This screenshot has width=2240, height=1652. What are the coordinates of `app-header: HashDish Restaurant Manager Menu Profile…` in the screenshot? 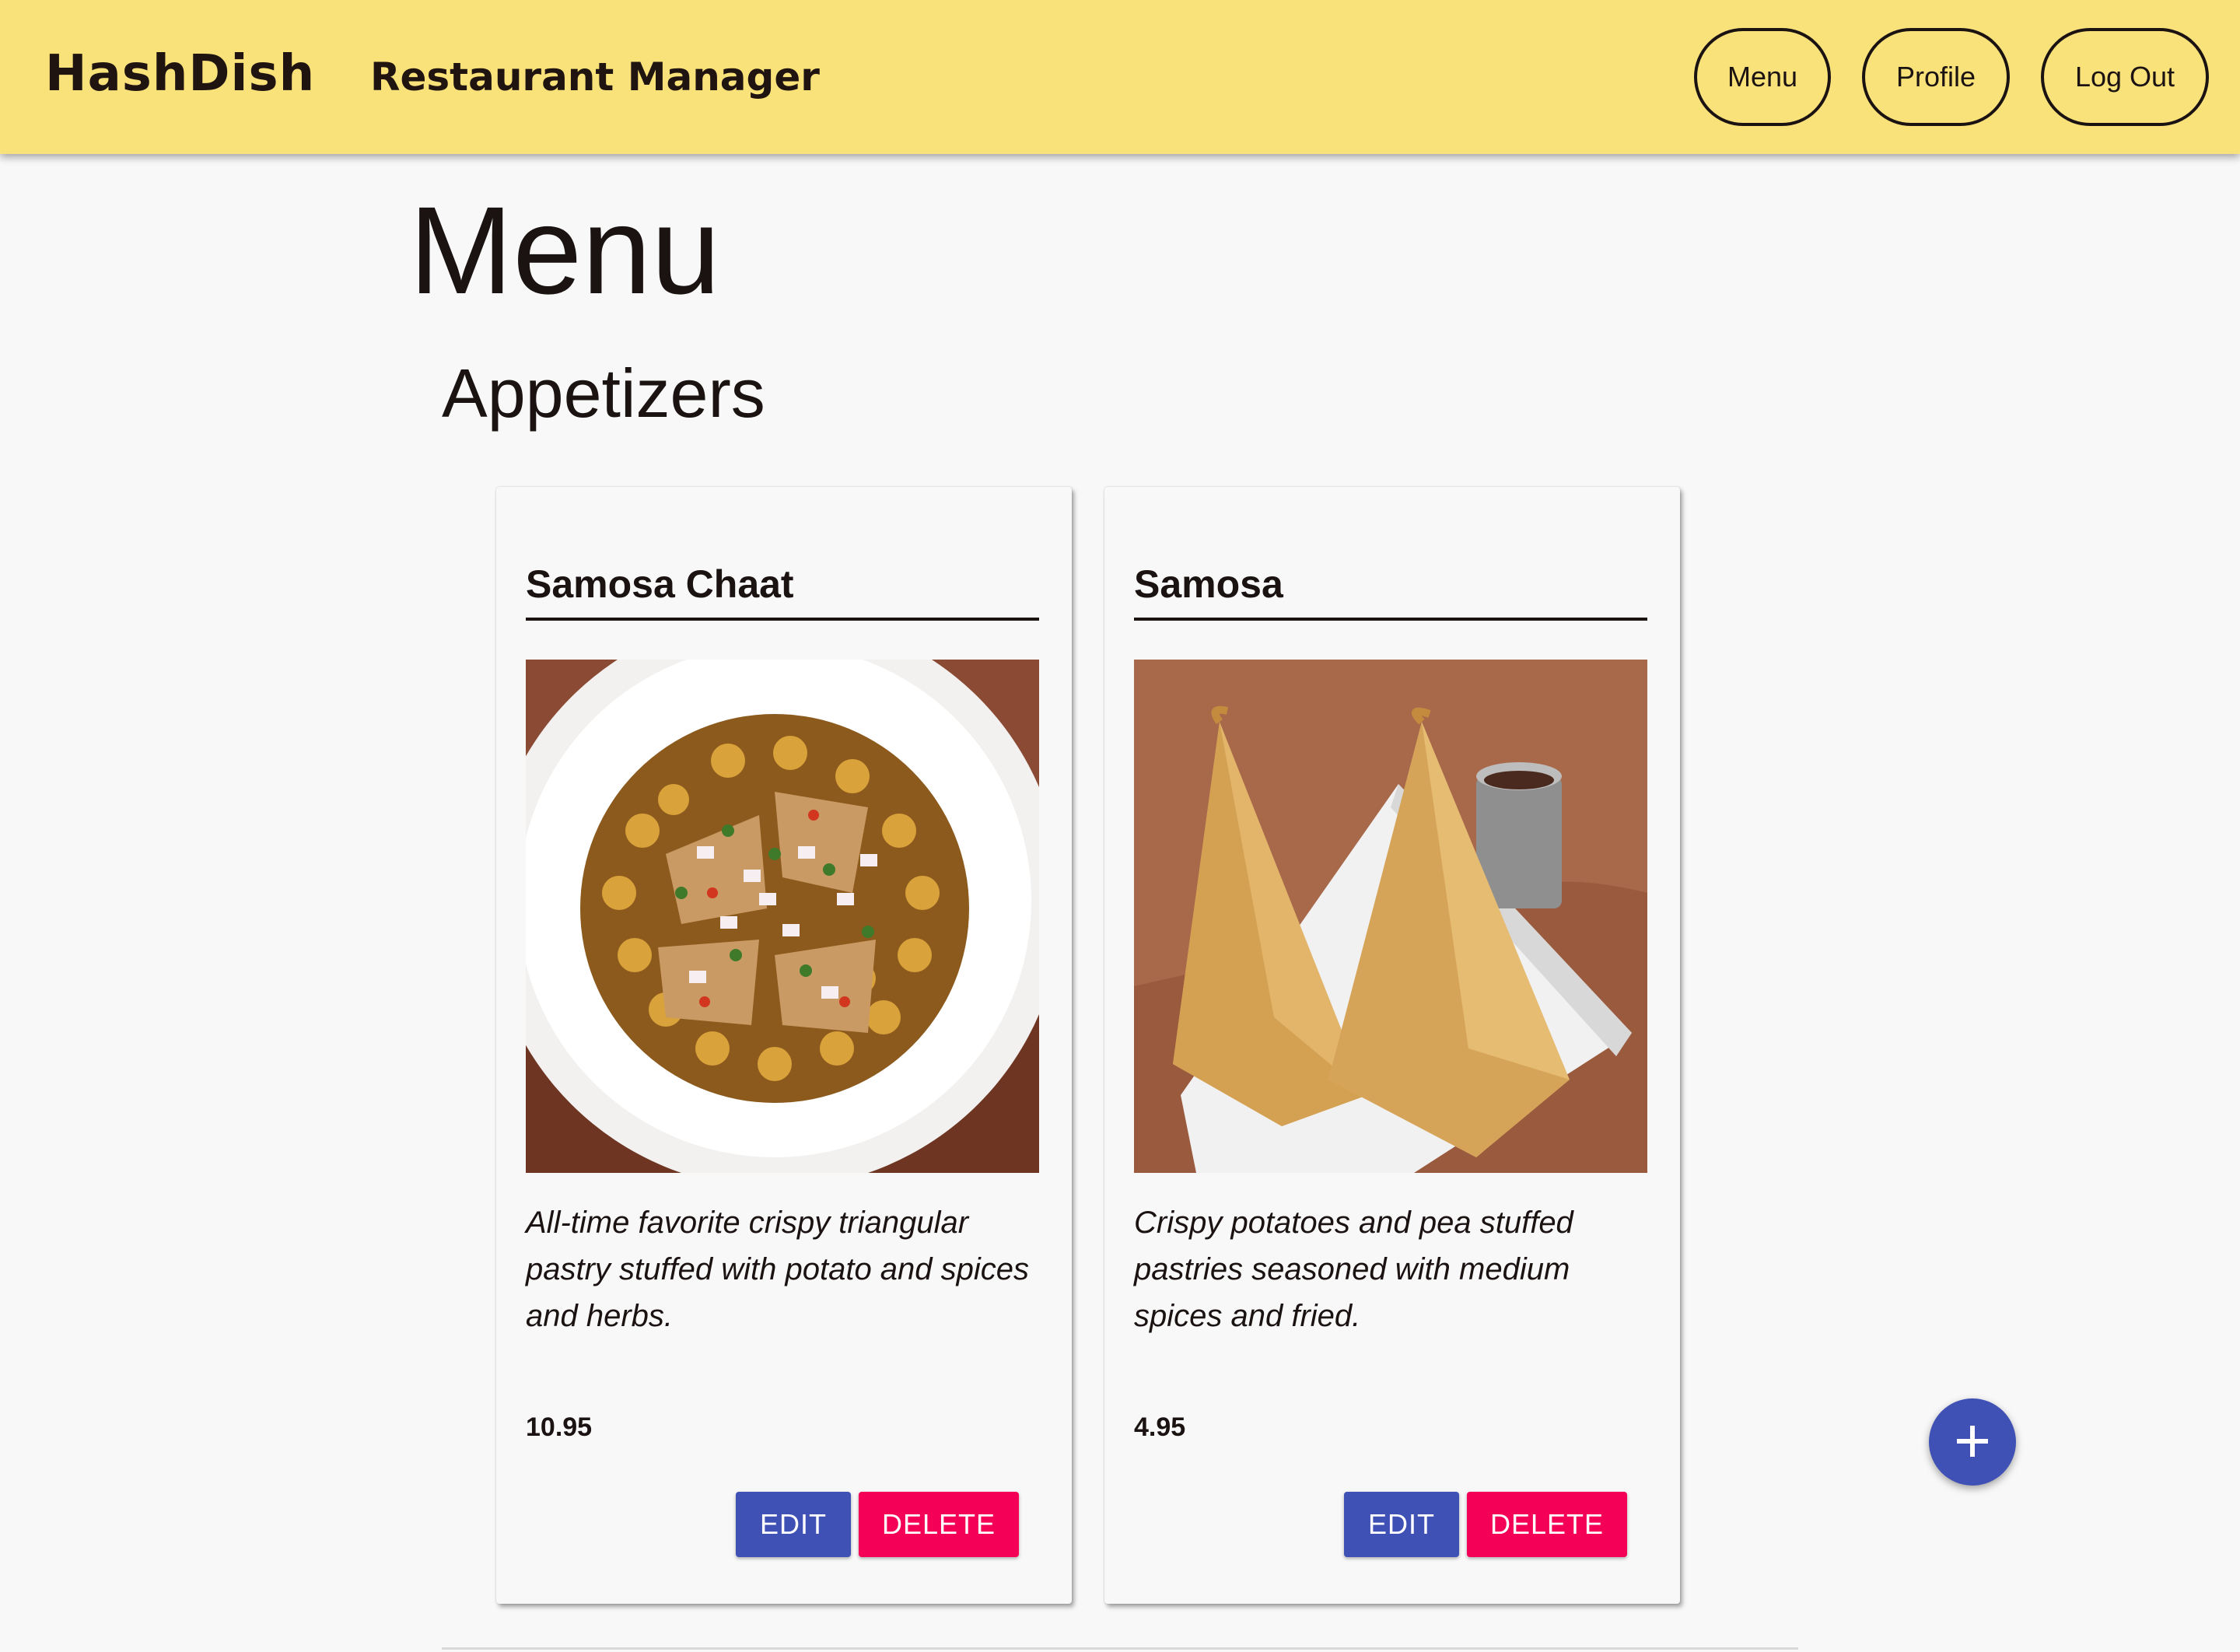 It's located at (1120, 77).